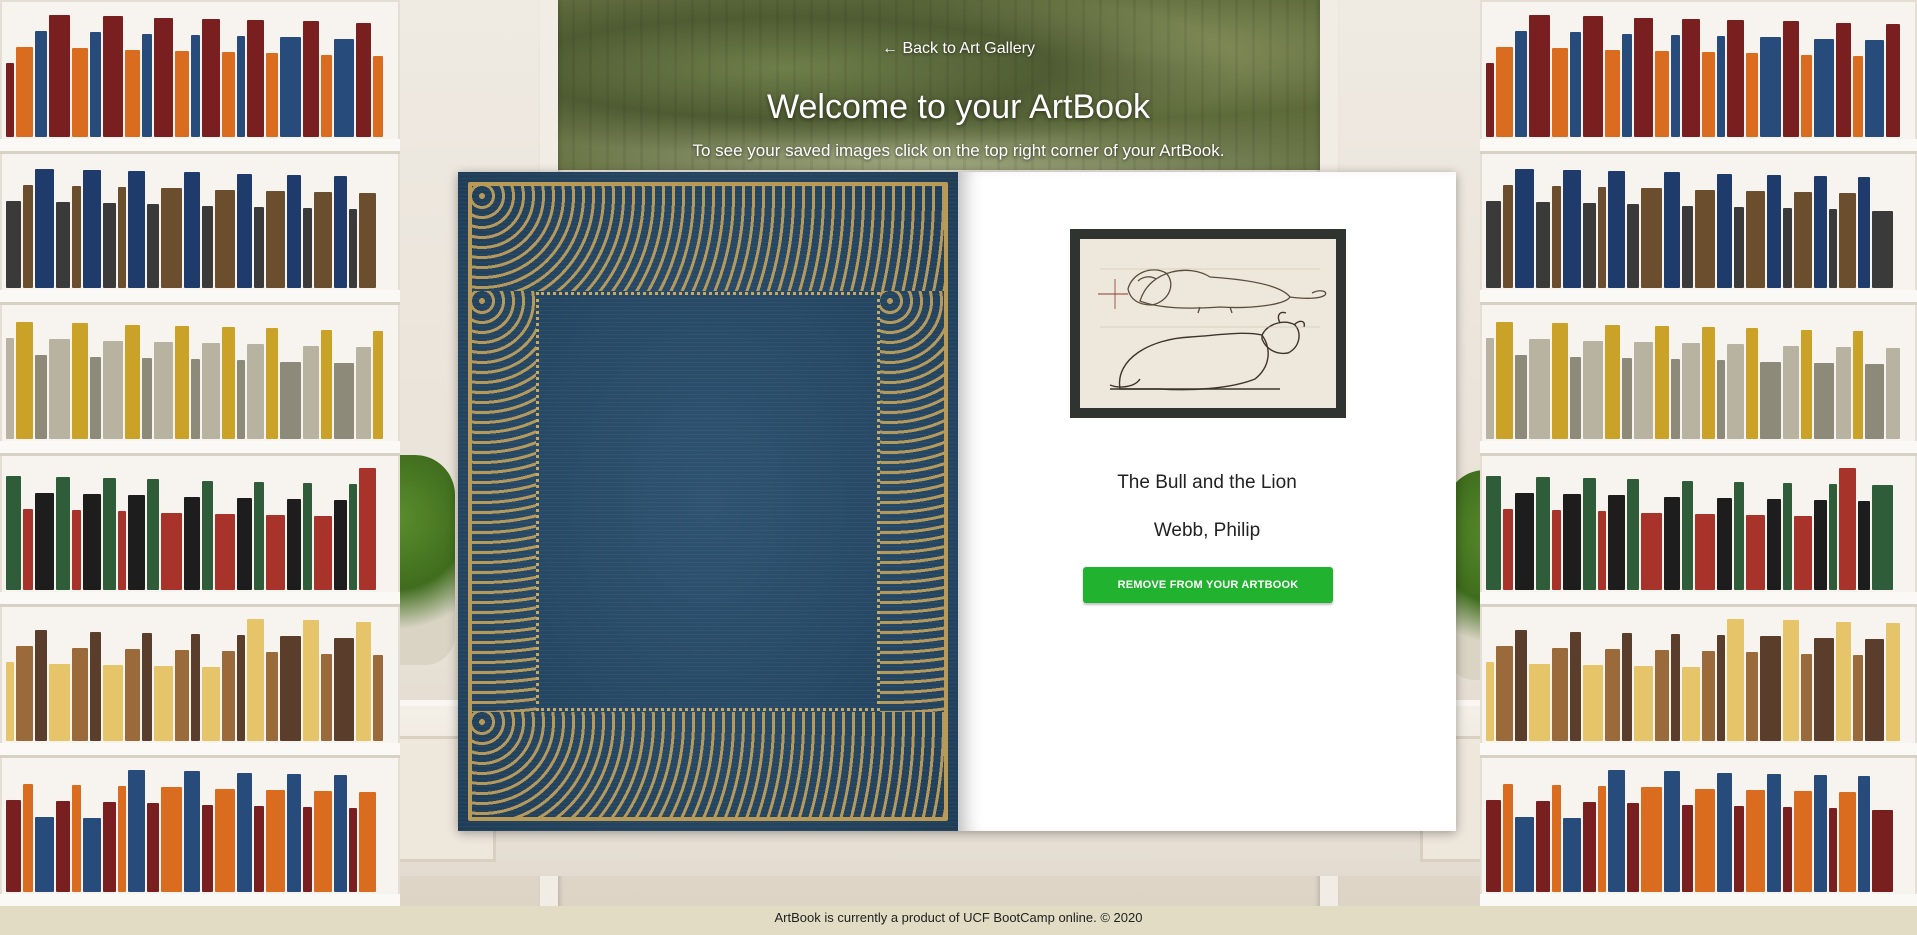 The height and width of the screenshot is (935, 1917). Describe the element at coordinates (1207, 530) in the screenshot. I see `artwork-artist: Webb, Philip` at that location.